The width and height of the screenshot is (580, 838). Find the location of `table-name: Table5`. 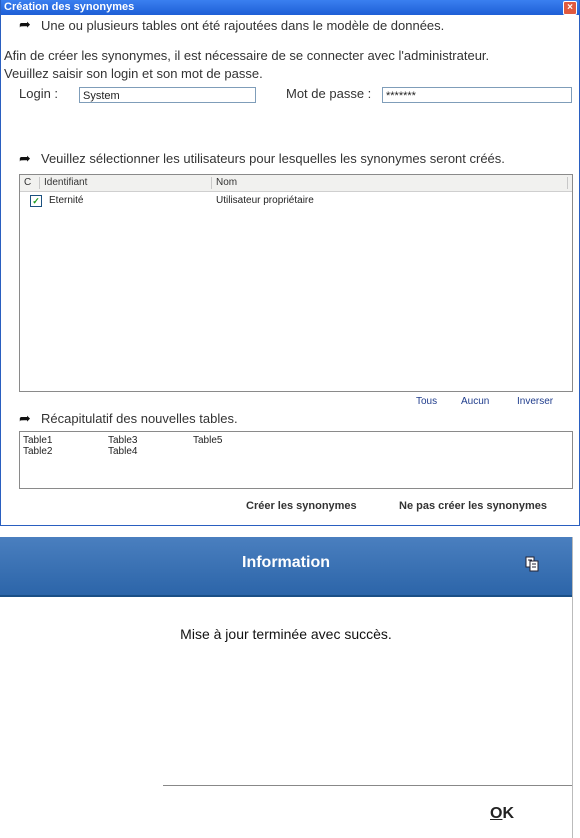

table-name: Table5 is located at coordinates (208, 440).